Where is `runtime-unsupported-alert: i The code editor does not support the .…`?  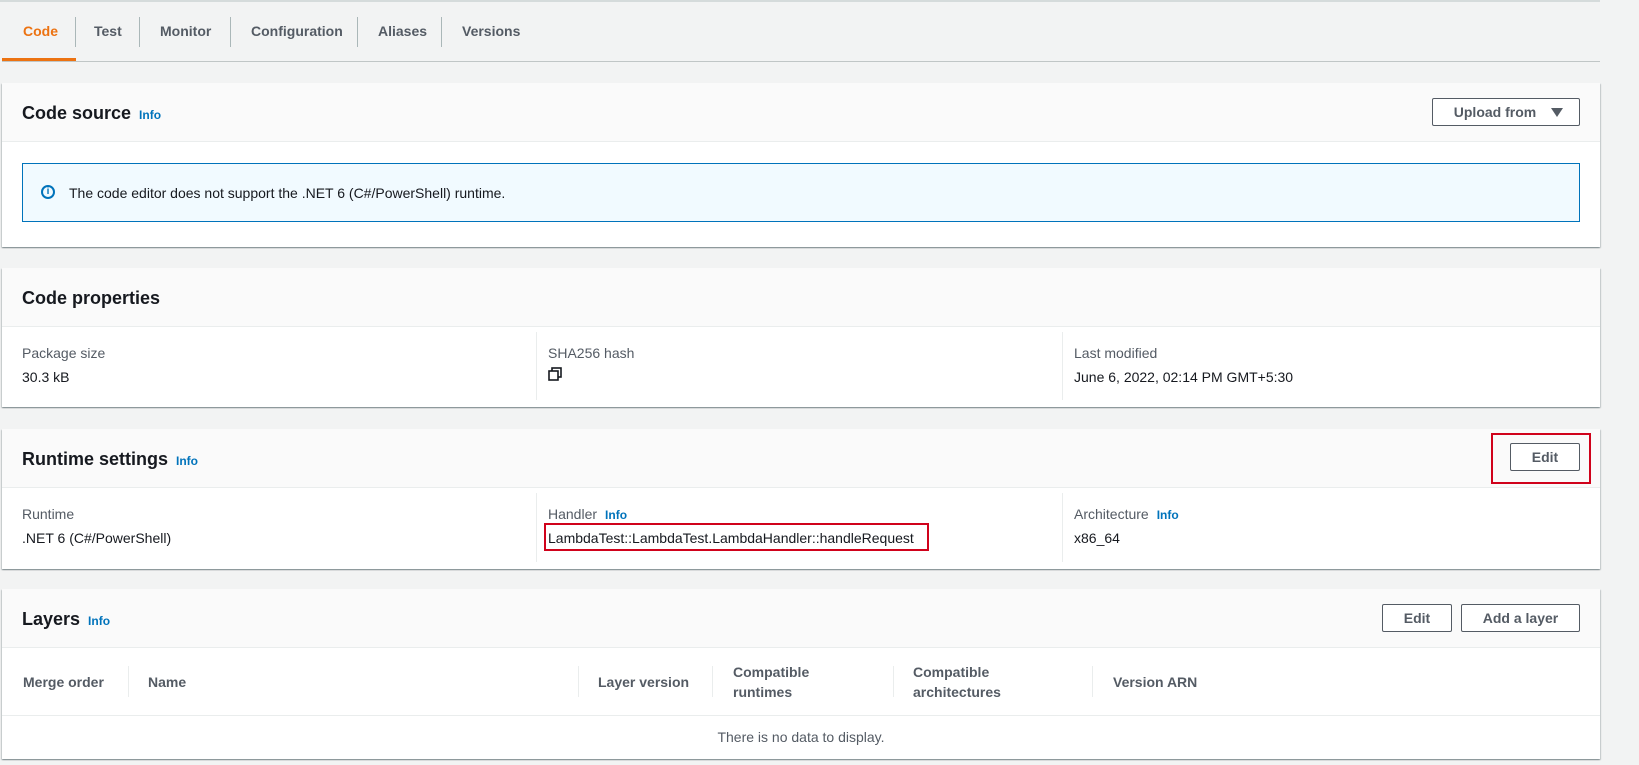
runtime-unsupported-alert: i The code editor does not support the .… is located at coordinates (801, 192).